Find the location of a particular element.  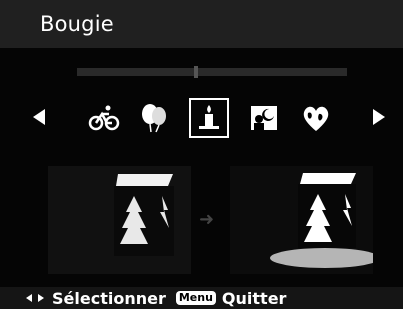

preview-after-image is located at coordinates (301, 220).